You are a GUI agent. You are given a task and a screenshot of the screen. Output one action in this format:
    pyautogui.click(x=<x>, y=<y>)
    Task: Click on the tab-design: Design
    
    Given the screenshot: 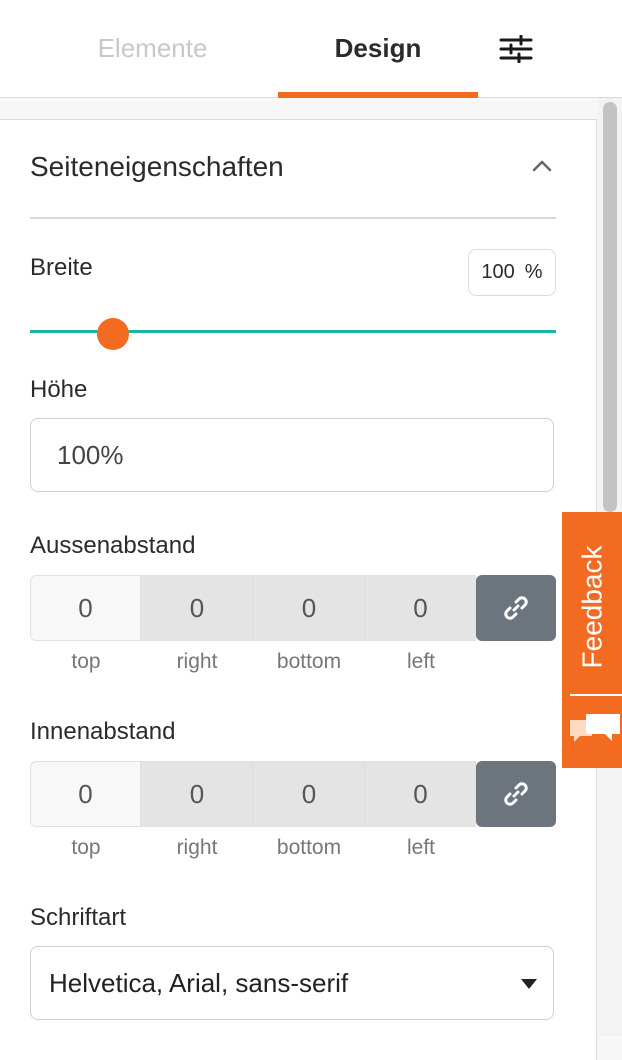 What is the action you would take?
    pyautogui.click(x=378, y=49)
    